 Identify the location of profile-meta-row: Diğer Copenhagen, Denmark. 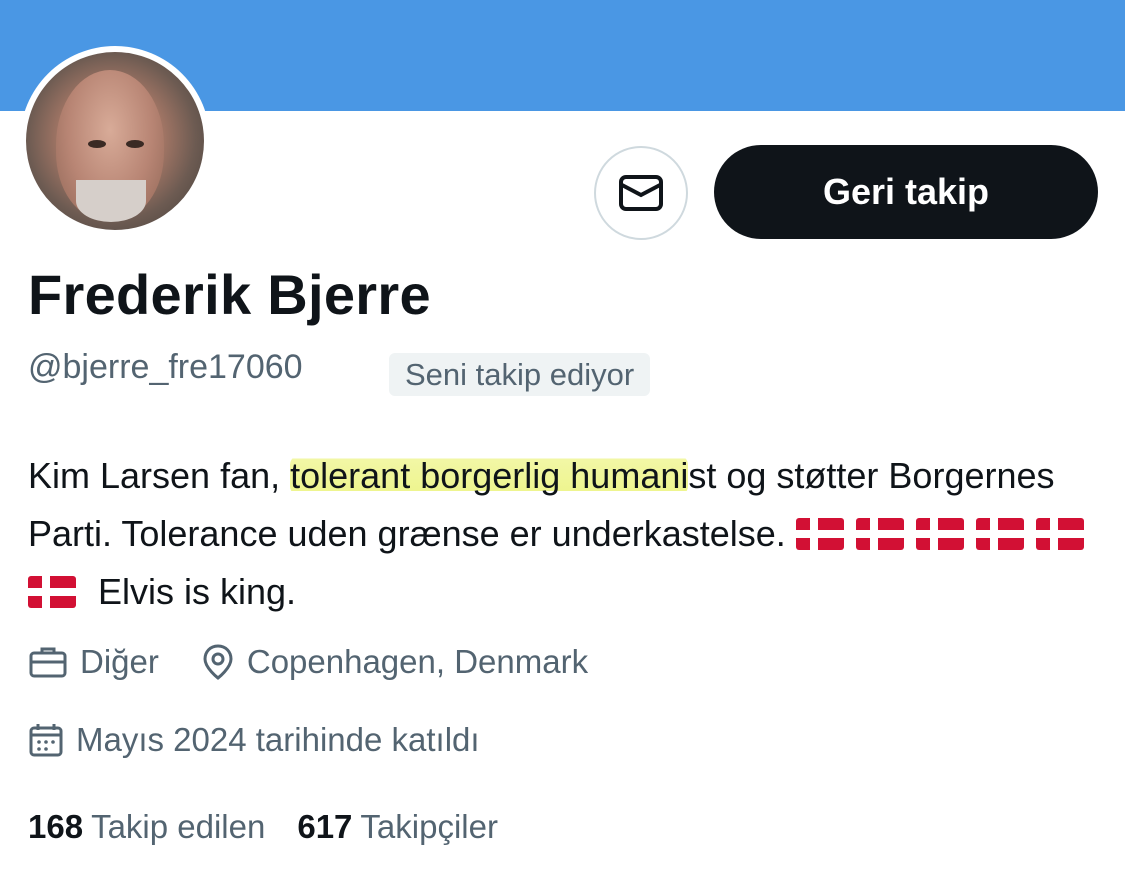
(329, 662).